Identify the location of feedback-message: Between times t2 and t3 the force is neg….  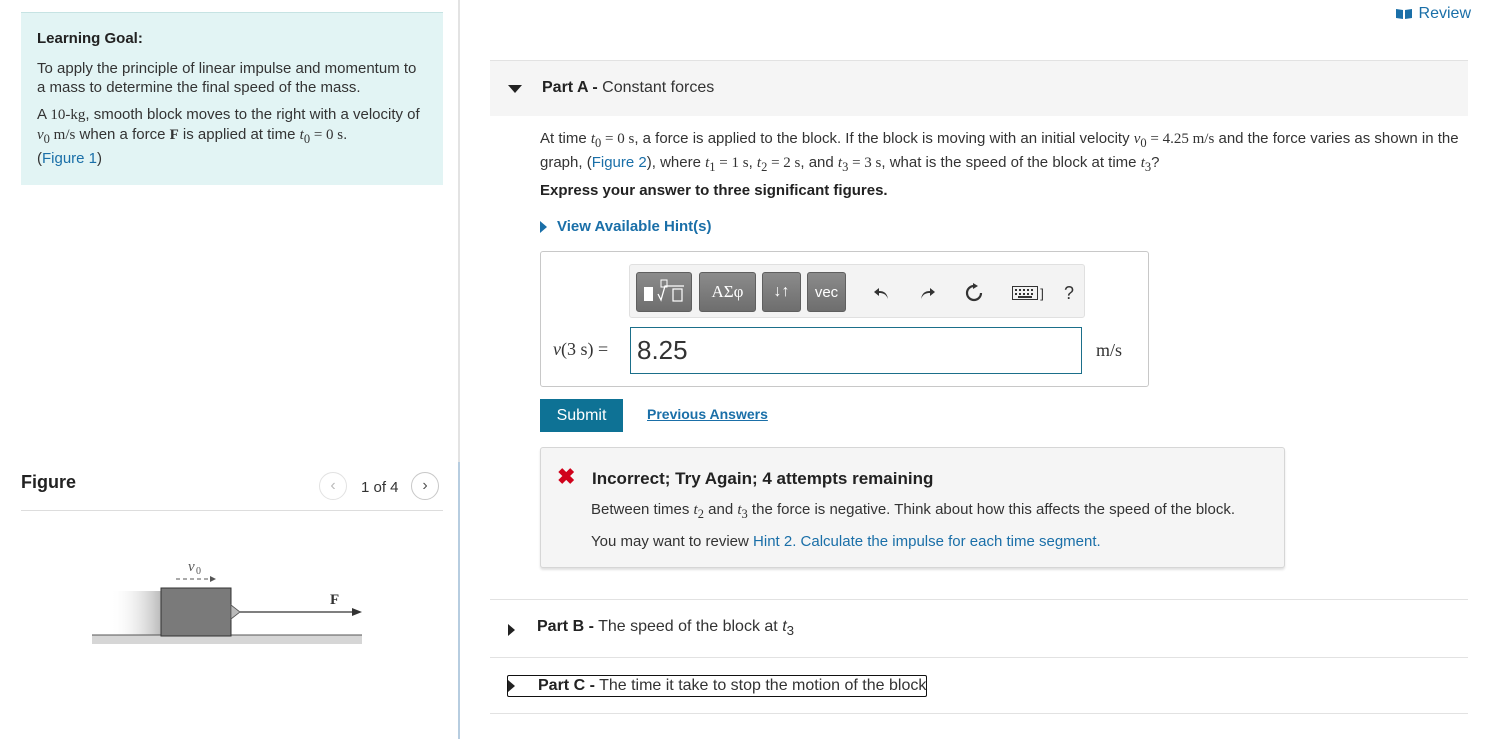
(913, 511).